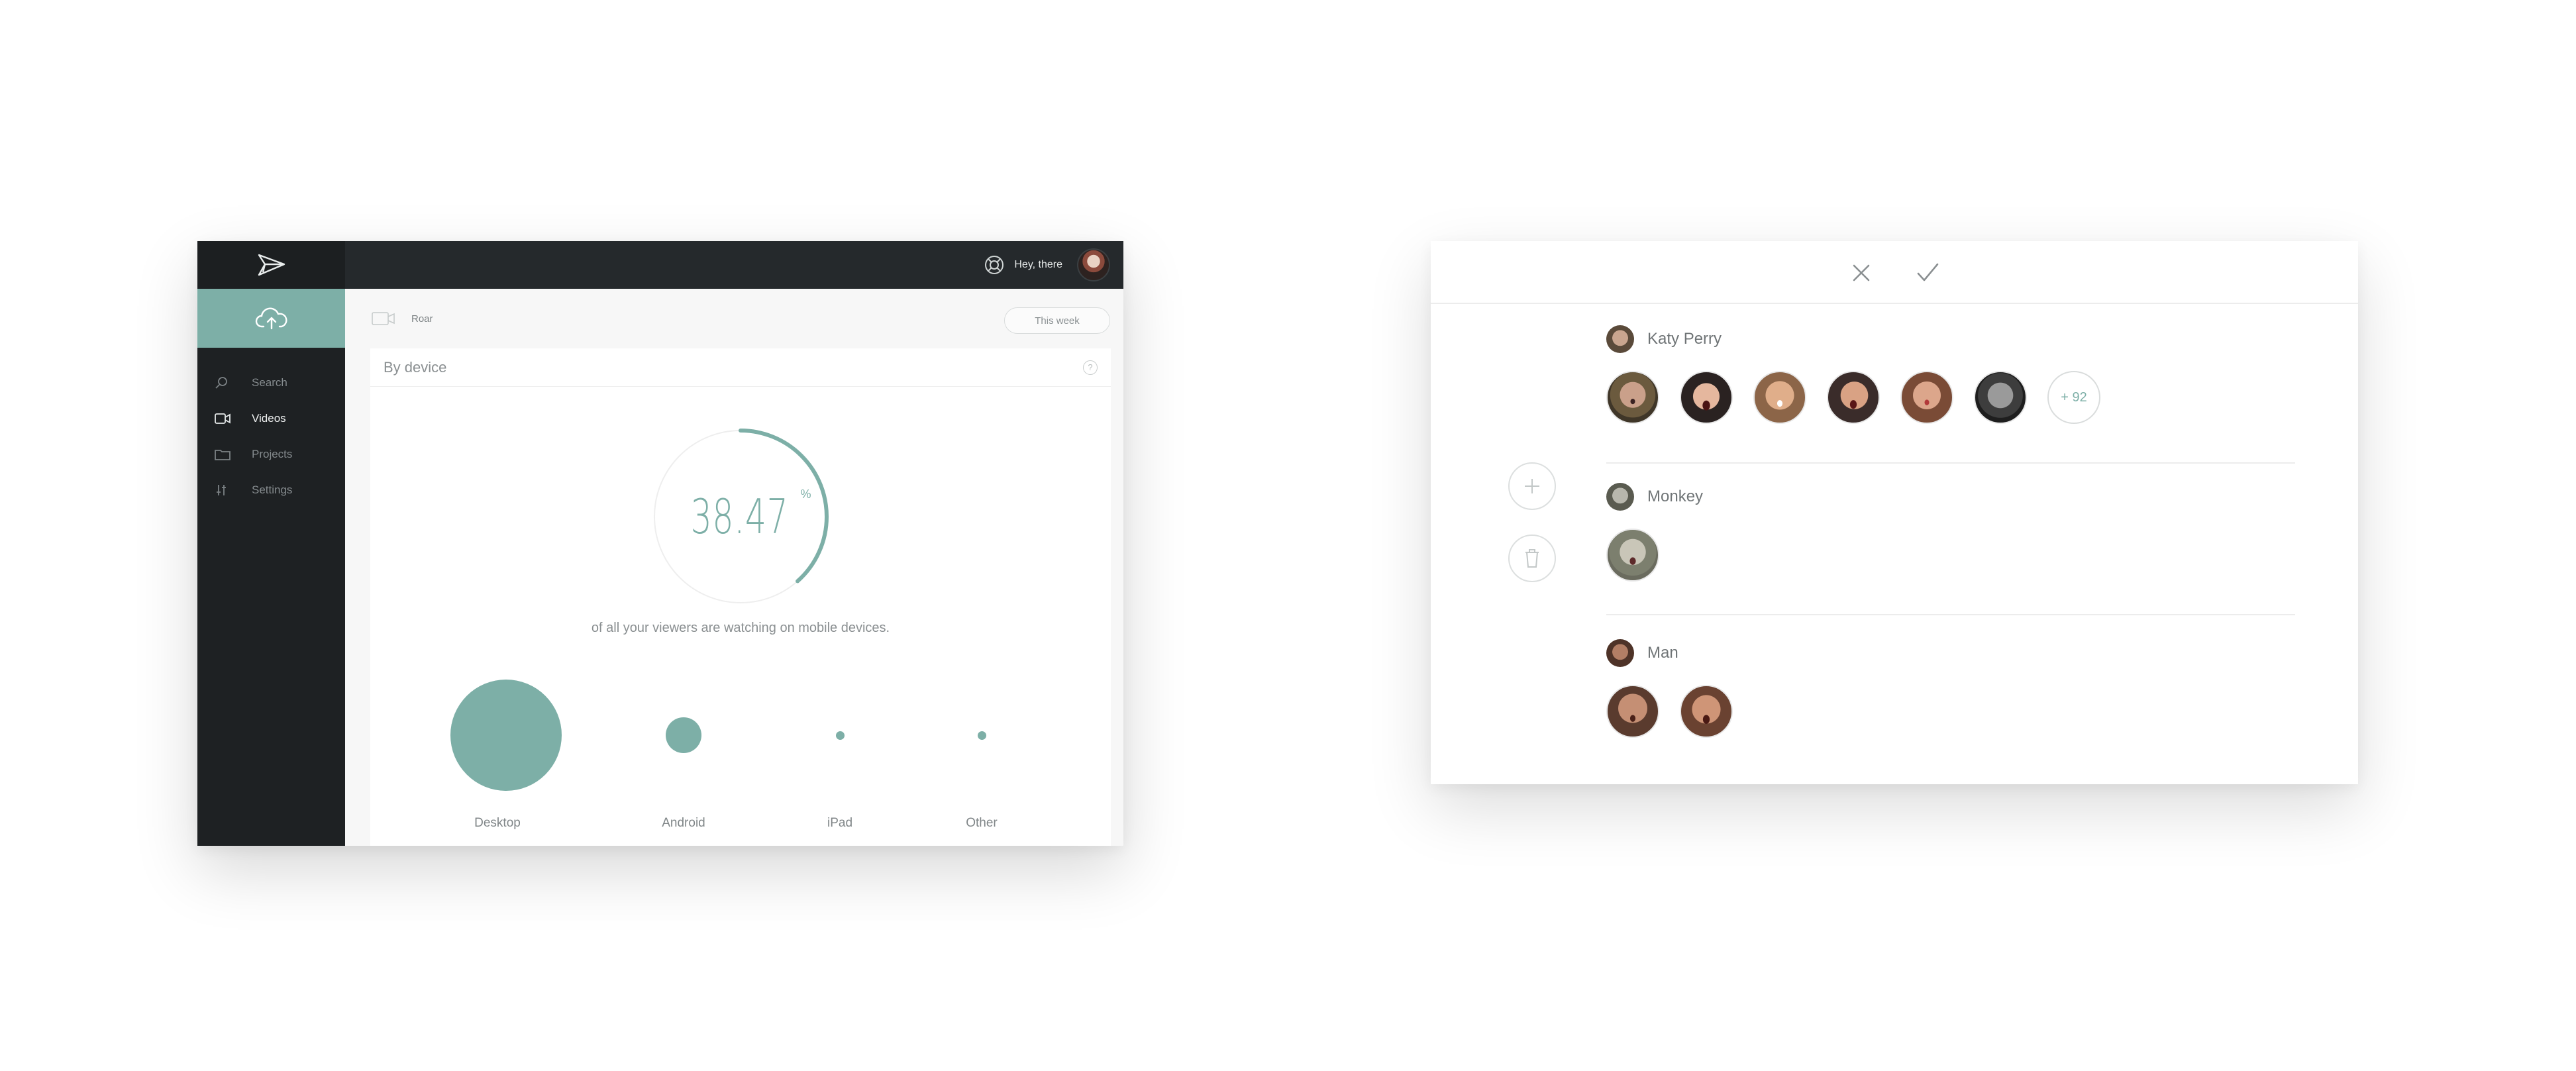  I want to click on device-label-ipad: iPad, so click(840, 823).